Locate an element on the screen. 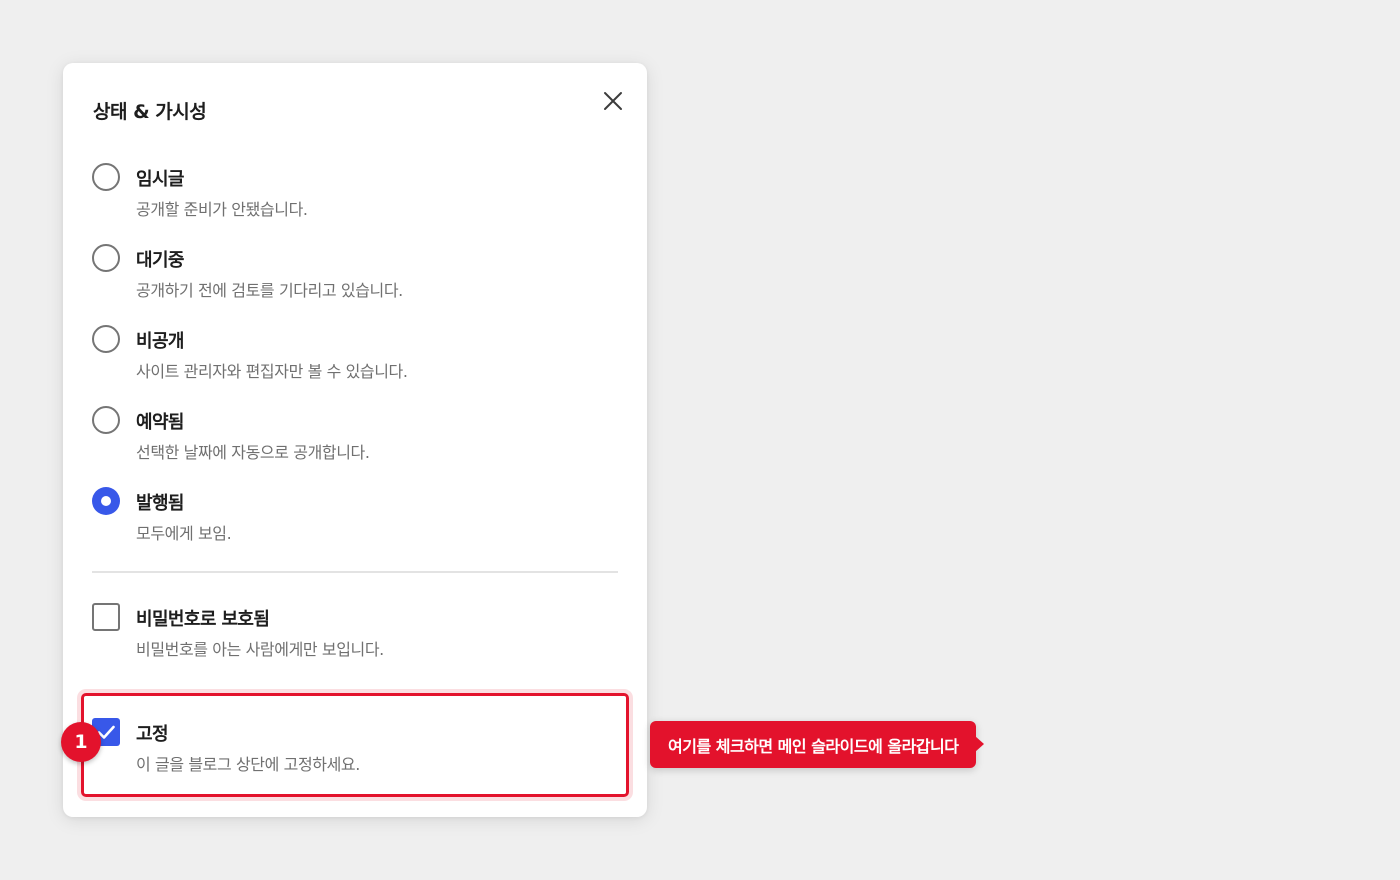  radio-private is located at coordinates (106, 339).